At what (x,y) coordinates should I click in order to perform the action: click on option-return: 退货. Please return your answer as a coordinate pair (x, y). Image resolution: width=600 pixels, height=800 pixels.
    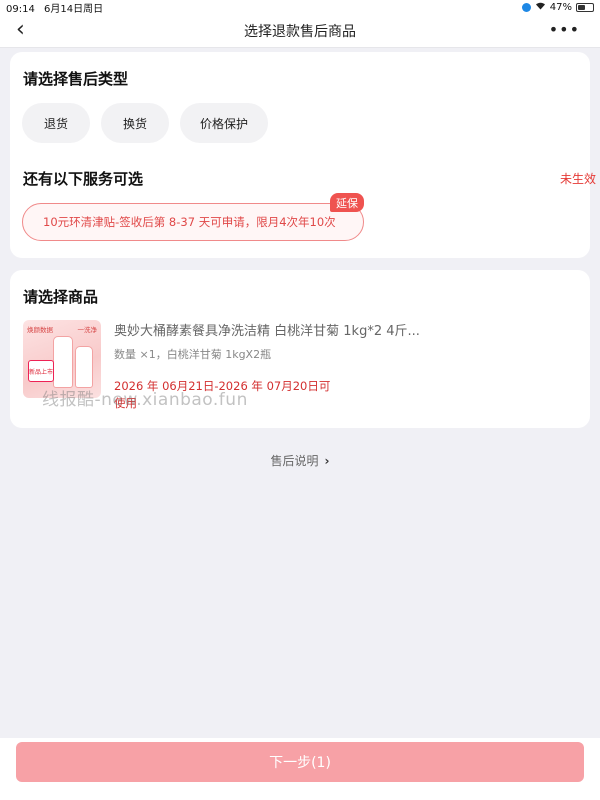
    Looking at the image, I should click on (56, 123).